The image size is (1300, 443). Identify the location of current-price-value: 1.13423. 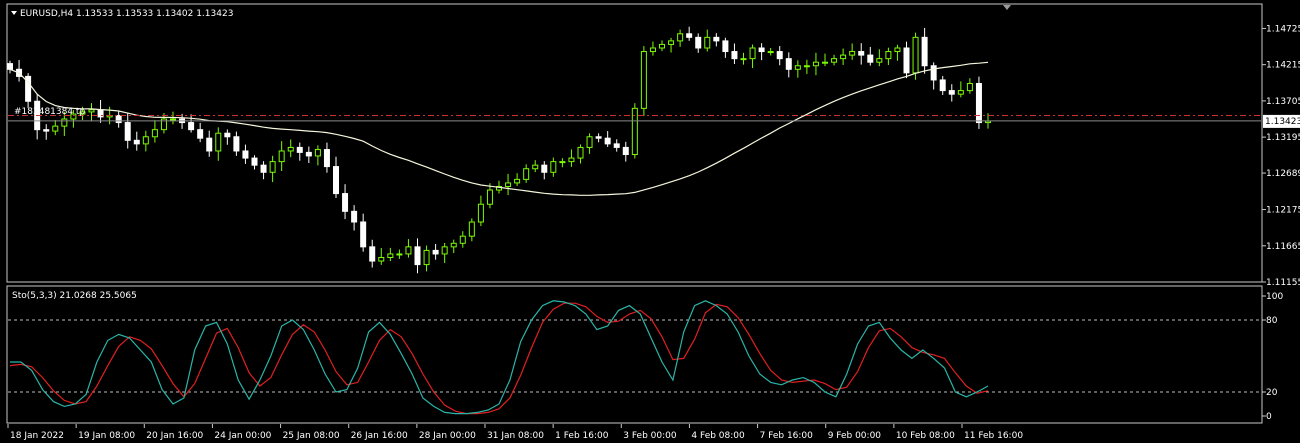
(1282, 122).